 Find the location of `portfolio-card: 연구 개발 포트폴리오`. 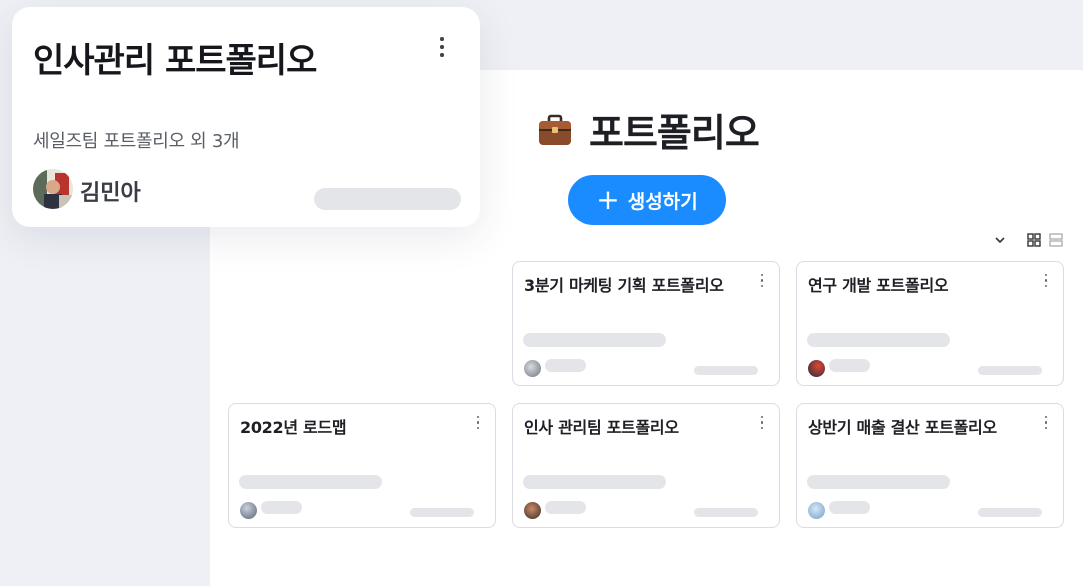

portfolio-card: 연구 개발 포트폴리오 is located at coordinates (930, 323).